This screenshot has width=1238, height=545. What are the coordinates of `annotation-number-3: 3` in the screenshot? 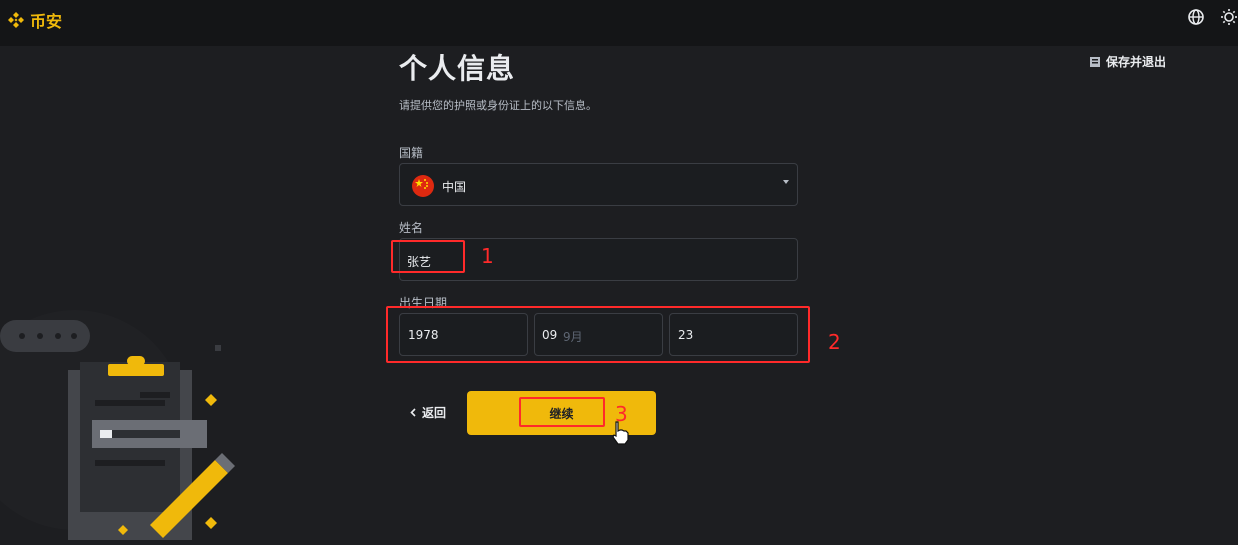 It's located at (621, 414).